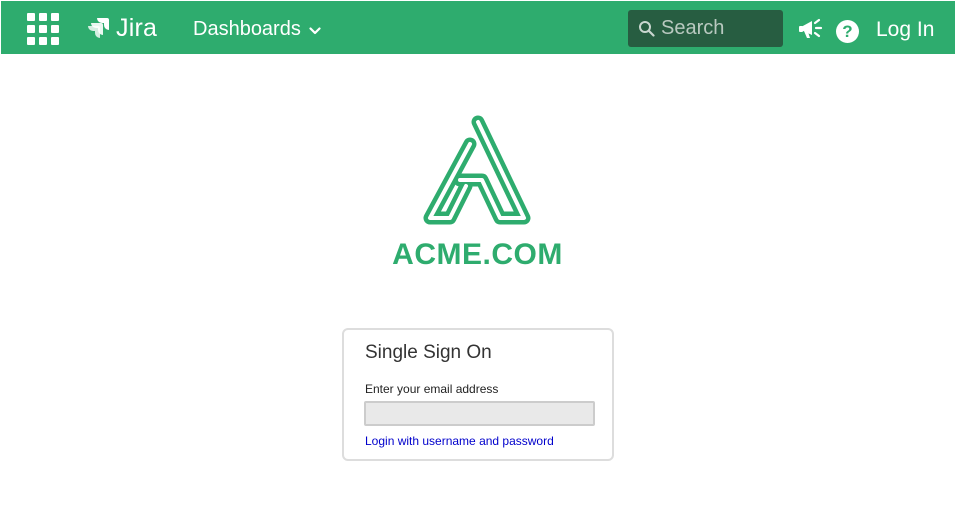 The width and height of the screenshot is (955, 521). I want to click on chevron-down-icon, so click(315, 31).